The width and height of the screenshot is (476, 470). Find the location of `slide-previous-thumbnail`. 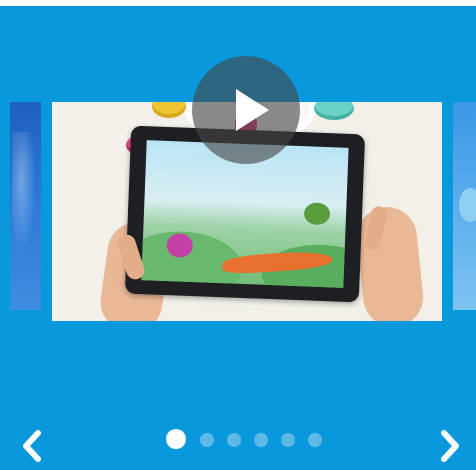

slide-previous-thumbnail is located at coordinates (25, 206).